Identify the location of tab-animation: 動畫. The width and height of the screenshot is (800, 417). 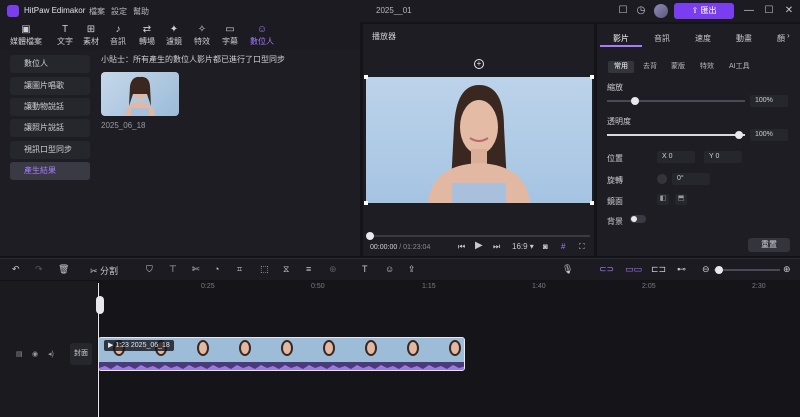
(744, 38).